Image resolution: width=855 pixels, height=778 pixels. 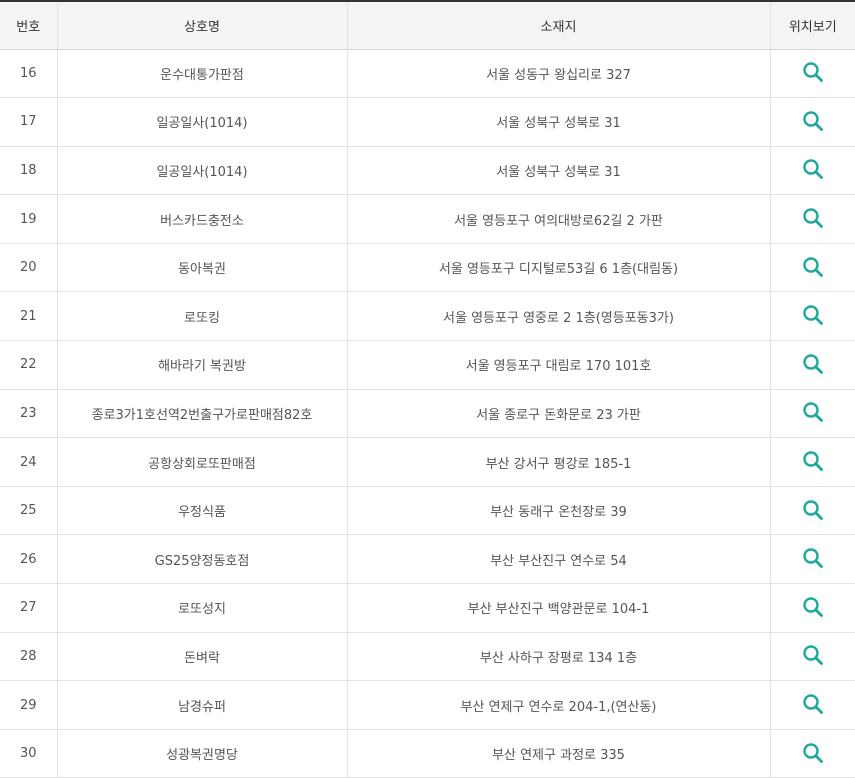 I want to click on table-row: 27 로또성지 부산 부산진구 백양관문로 104-1, so click(x=427, y=608).